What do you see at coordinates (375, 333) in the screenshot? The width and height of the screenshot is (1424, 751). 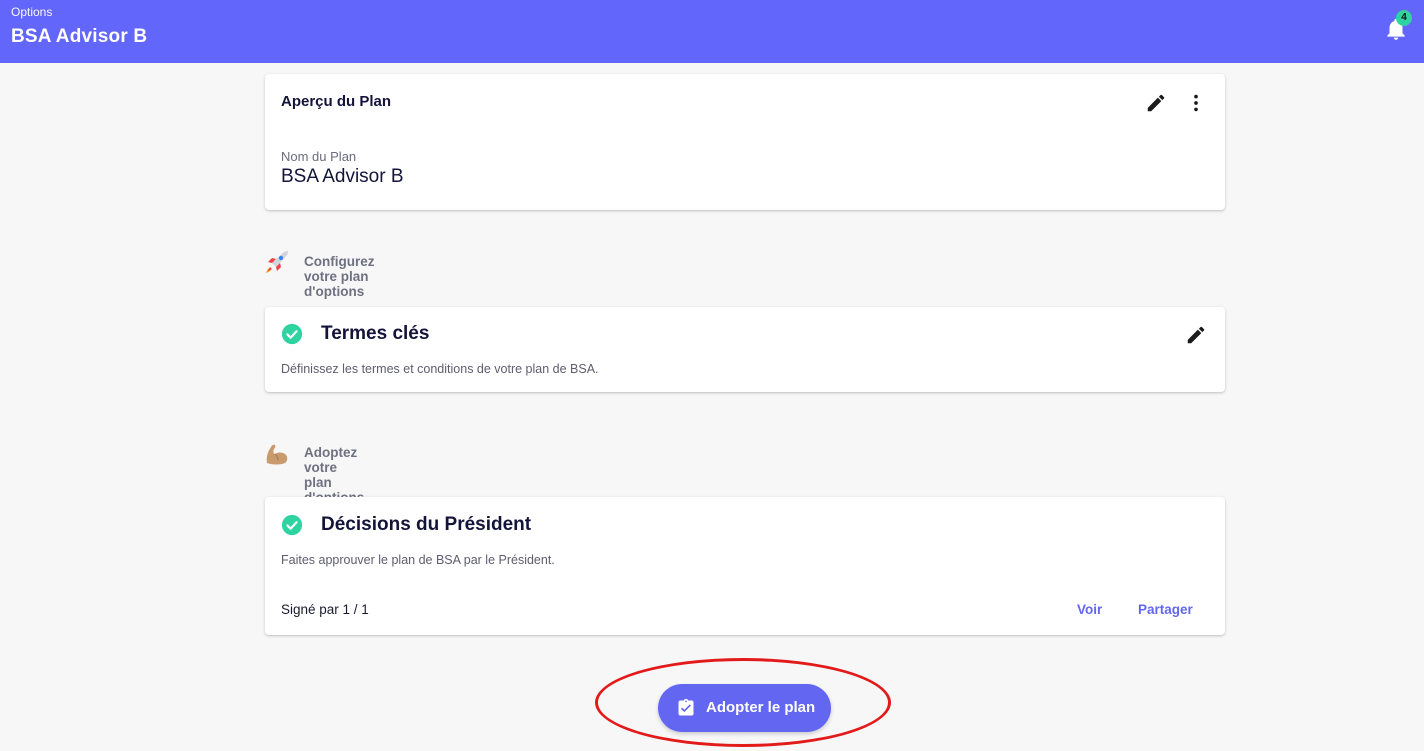 I see `key-terms-title: Termes clés` at bounding box center [375, 333].